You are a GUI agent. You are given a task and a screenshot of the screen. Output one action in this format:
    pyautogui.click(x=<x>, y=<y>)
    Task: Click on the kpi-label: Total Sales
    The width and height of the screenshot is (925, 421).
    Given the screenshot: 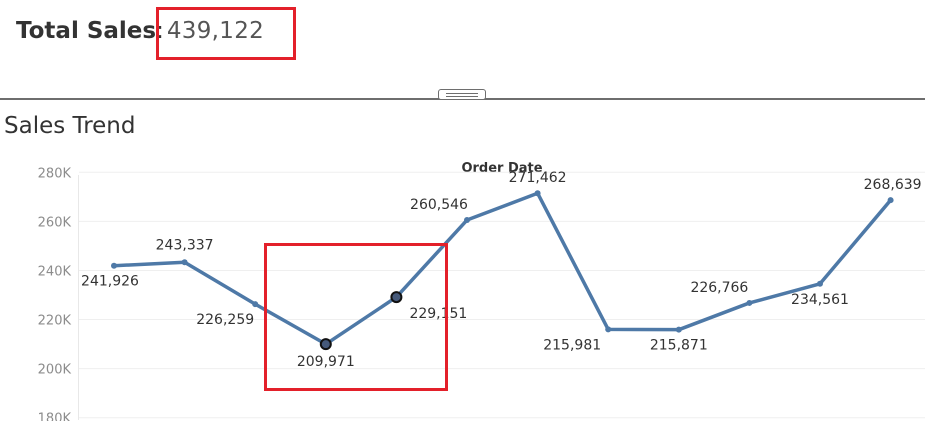 What is the action you would take?
    pyautogui.click(x=86, y=31)
    